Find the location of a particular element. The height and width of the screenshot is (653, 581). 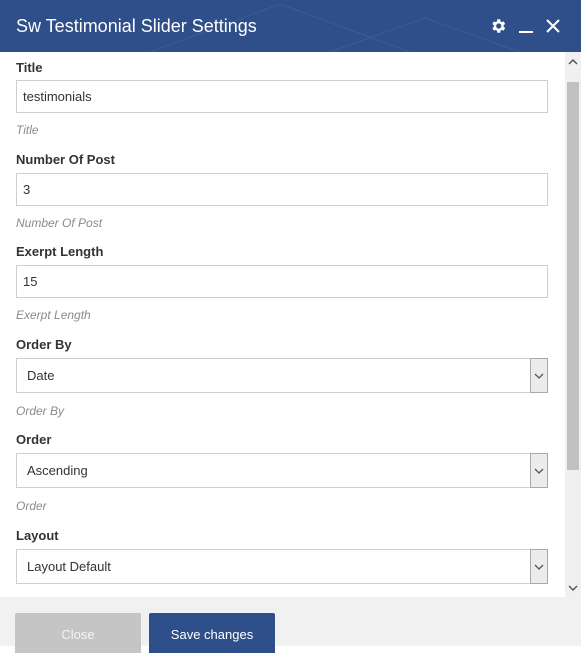

order-select: Ascending is located at coordinates (282, 470).